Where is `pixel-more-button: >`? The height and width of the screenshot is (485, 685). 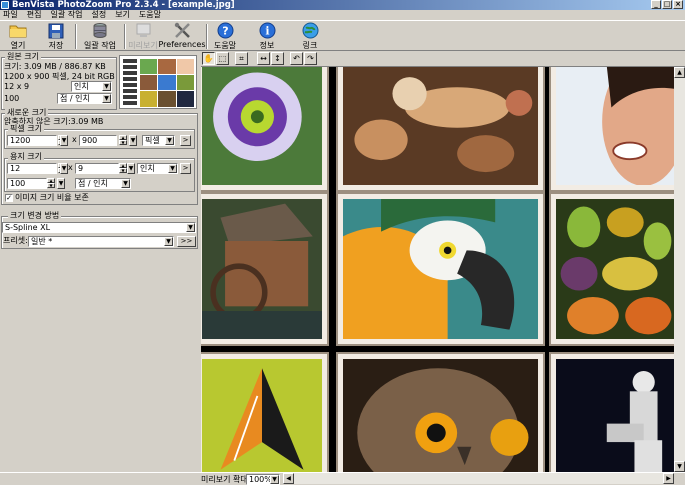
pixel-more-button: > is located at coordinates (185, 140).